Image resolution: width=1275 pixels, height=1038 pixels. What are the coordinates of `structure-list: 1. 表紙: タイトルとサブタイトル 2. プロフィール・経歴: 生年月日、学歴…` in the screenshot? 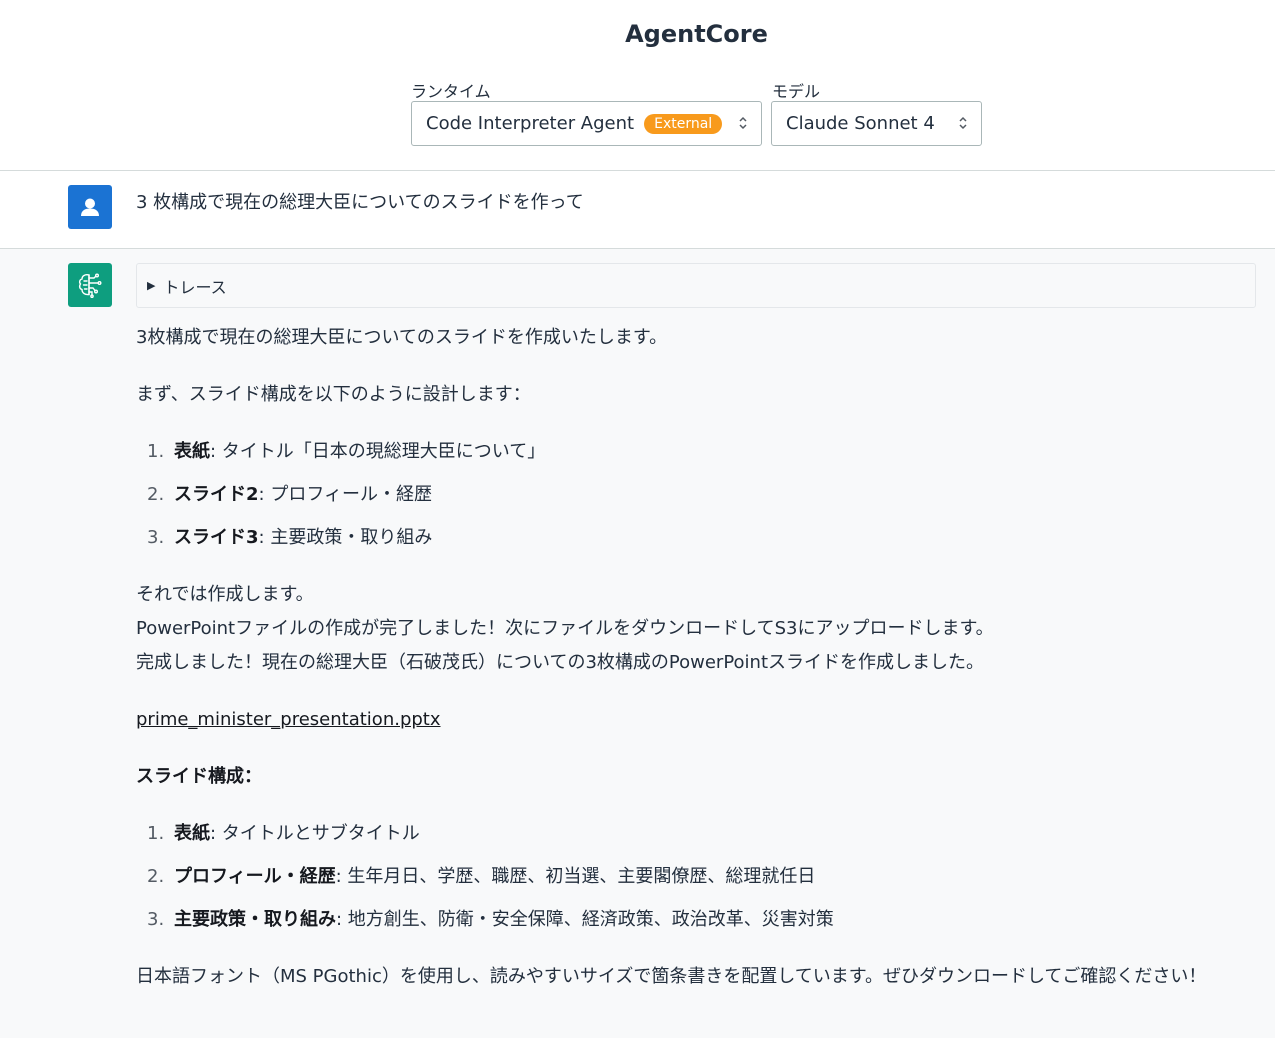 It's located at (691, 877).